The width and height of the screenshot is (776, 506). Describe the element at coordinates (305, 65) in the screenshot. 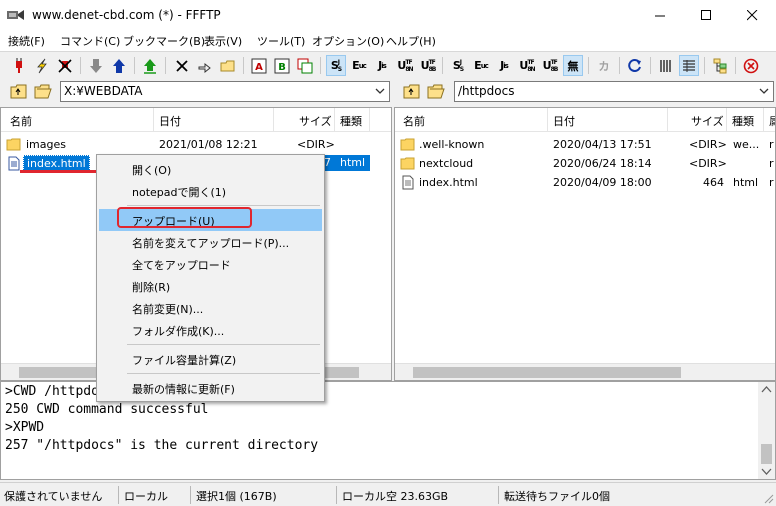

I see `auto-mode-button` at that location.